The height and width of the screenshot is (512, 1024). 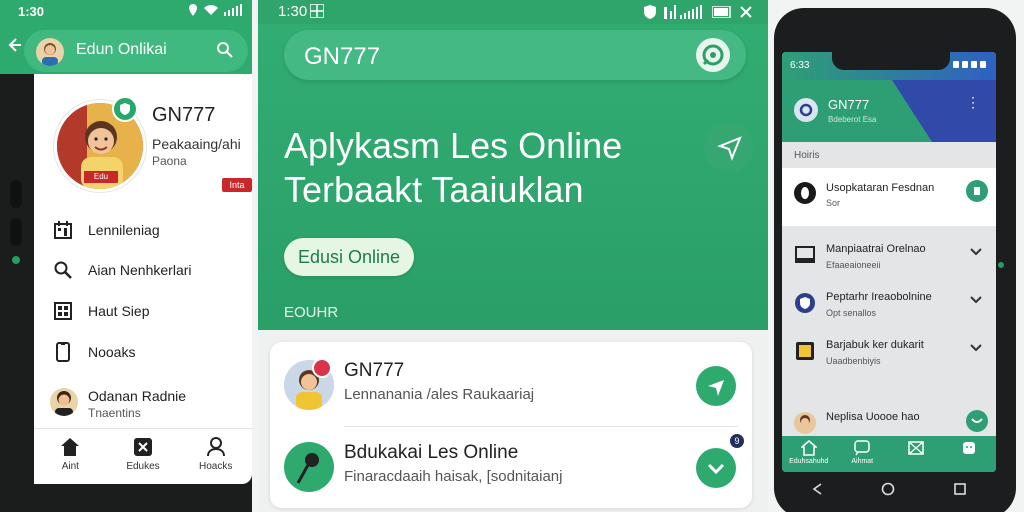 What do you see at coordinates (63, 352) in the screenshot?
I see `phone-icon` at bounding box center [63, 352].